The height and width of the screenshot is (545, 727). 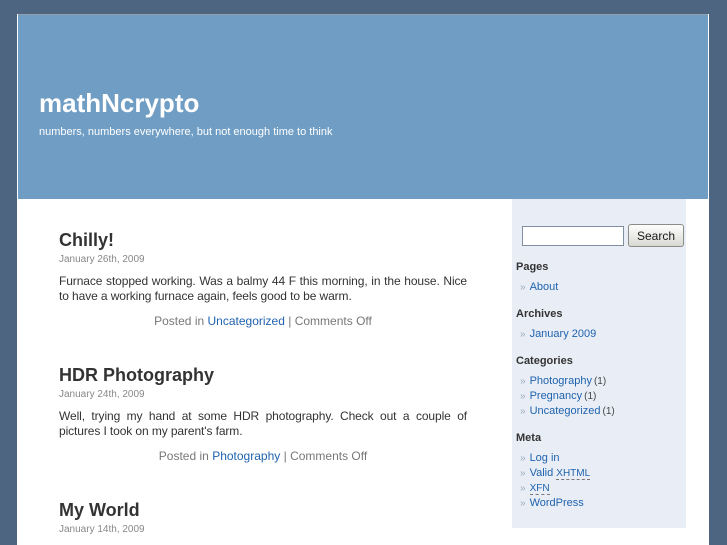 I want to click on sidebar-heading-pages: Pages, so click(x=532, y=267).